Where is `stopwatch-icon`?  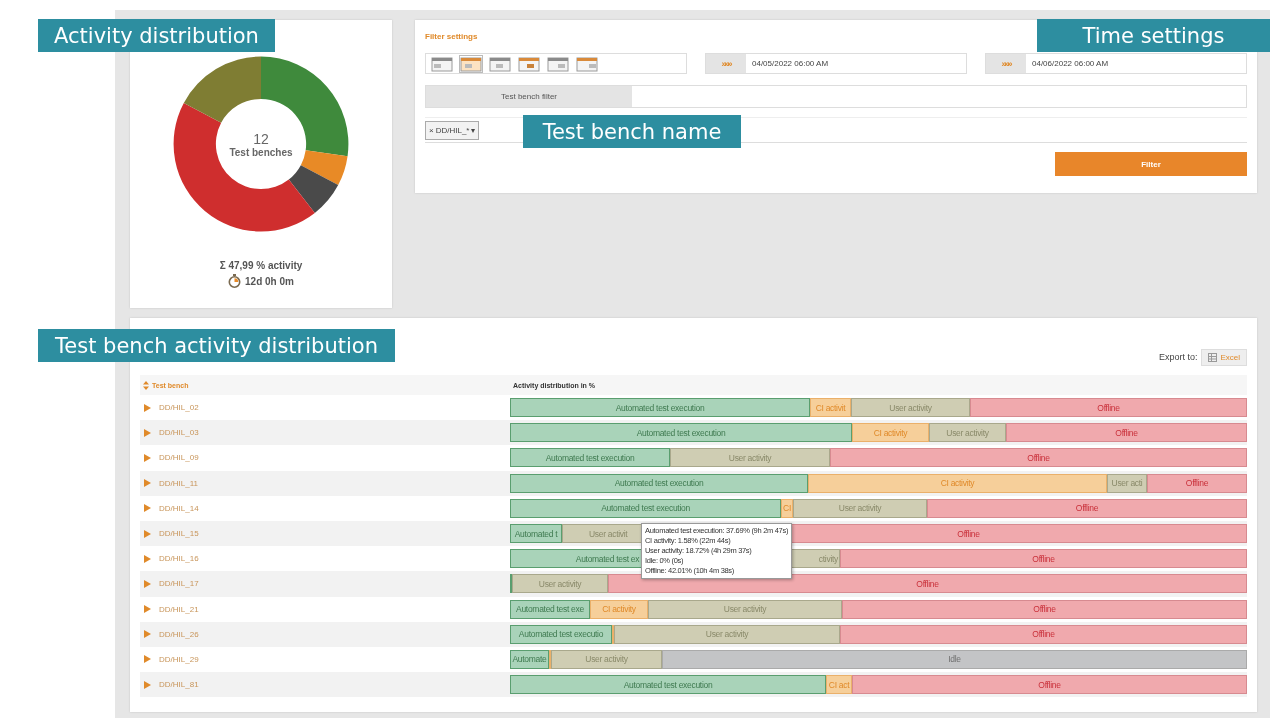
stopwatch-icon is located at coordinates (235, 281).